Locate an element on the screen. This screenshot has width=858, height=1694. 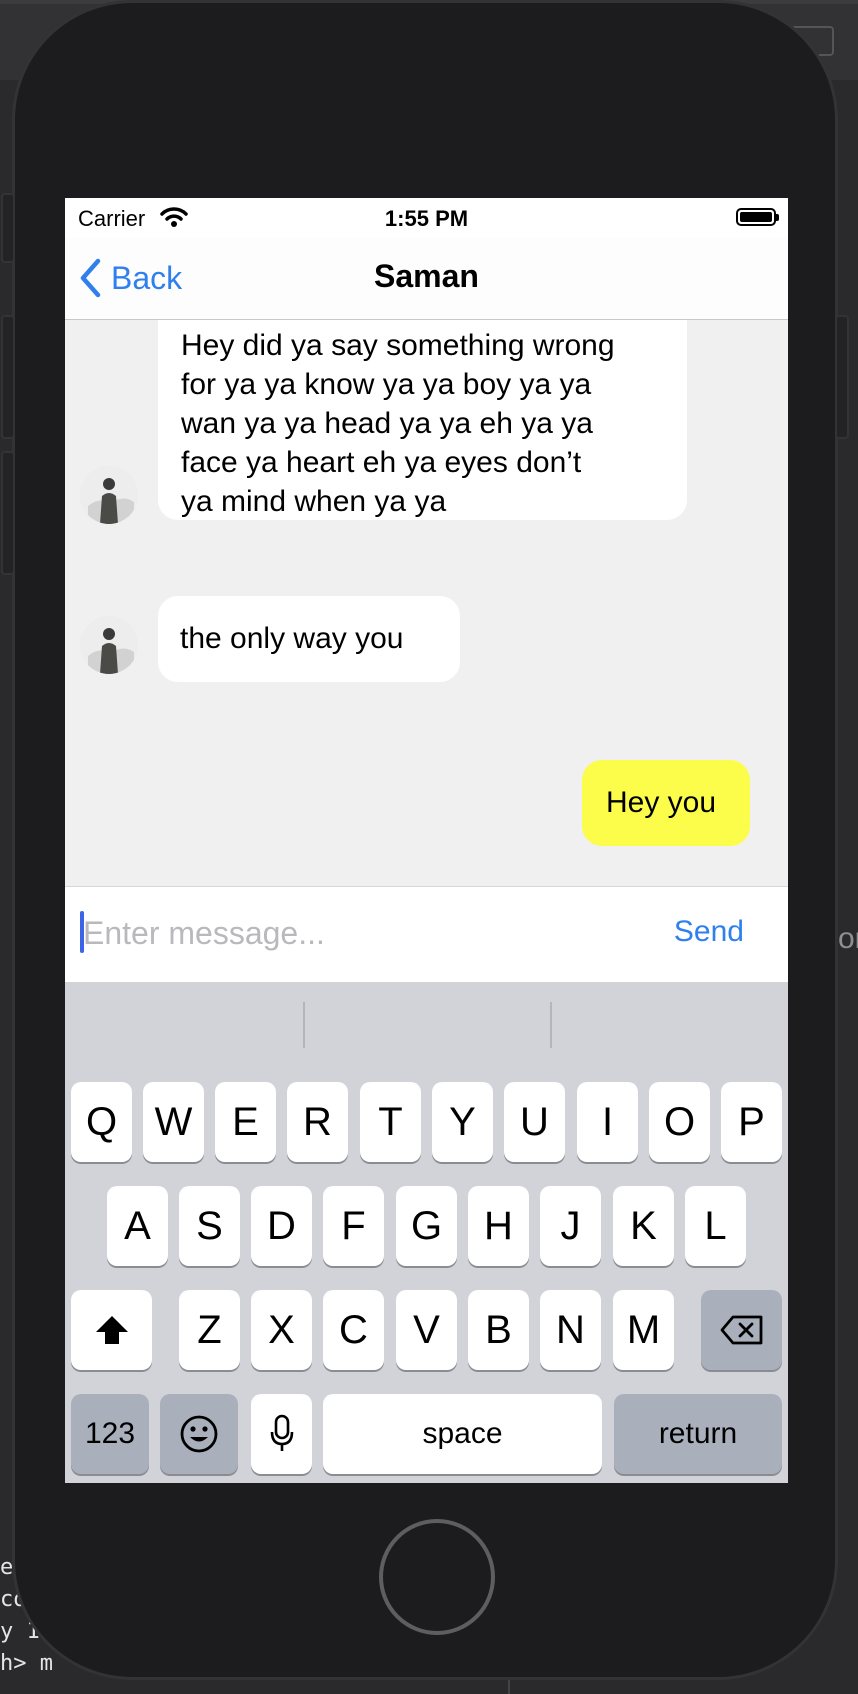
key-s: S is located at coordinates (209, 1226).